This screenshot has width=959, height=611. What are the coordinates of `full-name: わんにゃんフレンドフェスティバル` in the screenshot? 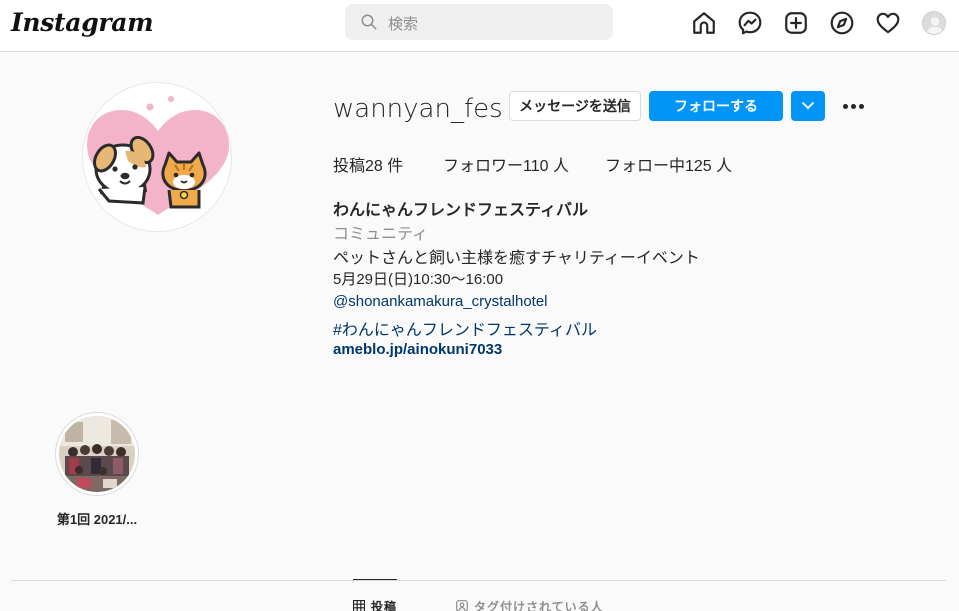 It's located at (461, 210).